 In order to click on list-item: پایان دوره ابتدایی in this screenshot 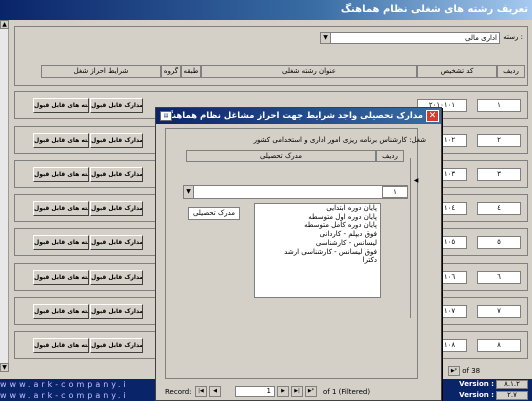, I will do `click(317, 208)`.